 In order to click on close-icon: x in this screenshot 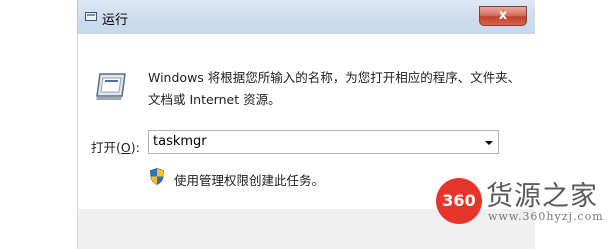, I will do `click(503, 15)`.